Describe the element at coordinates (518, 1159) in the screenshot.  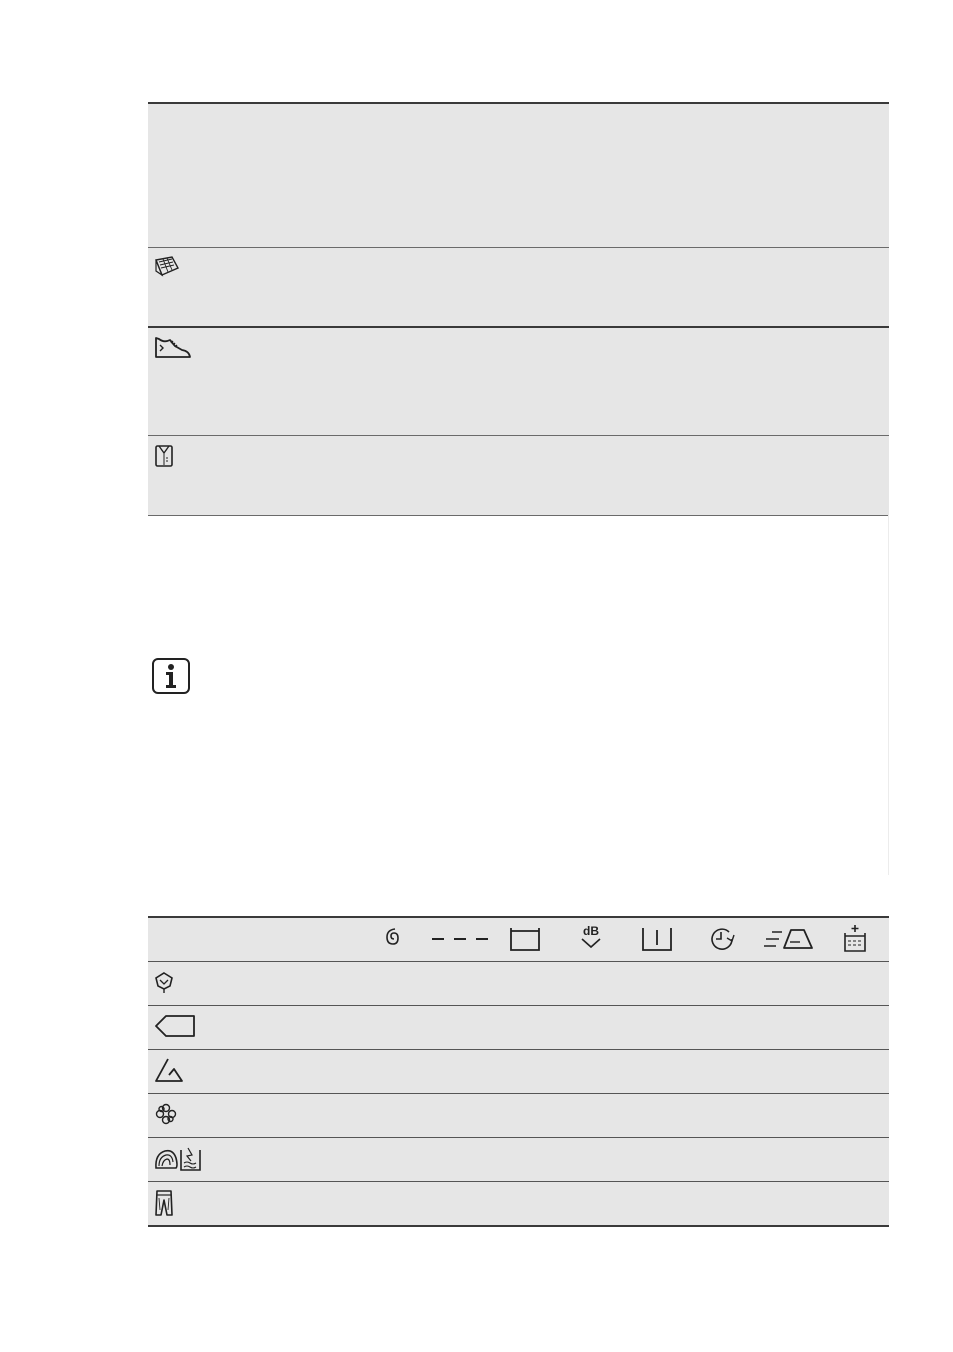
I see `option-row-wool-silk` at that location.